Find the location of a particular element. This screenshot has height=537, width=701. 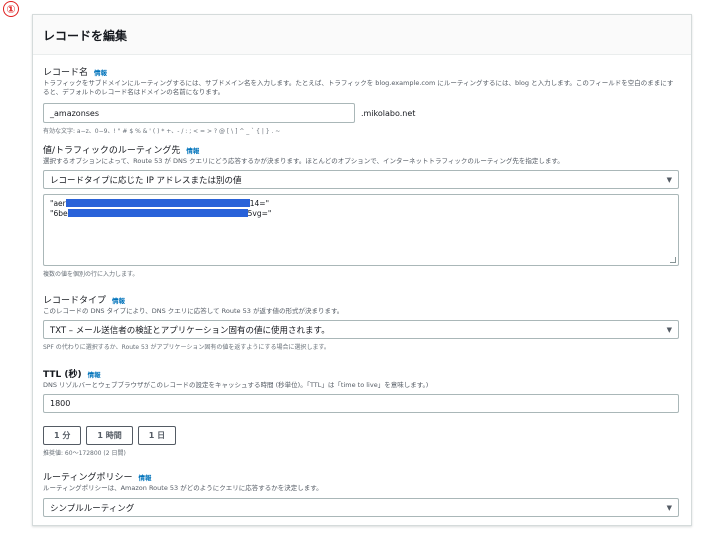

panel-title: レコードを編集 is located at coordinates (362, 35).